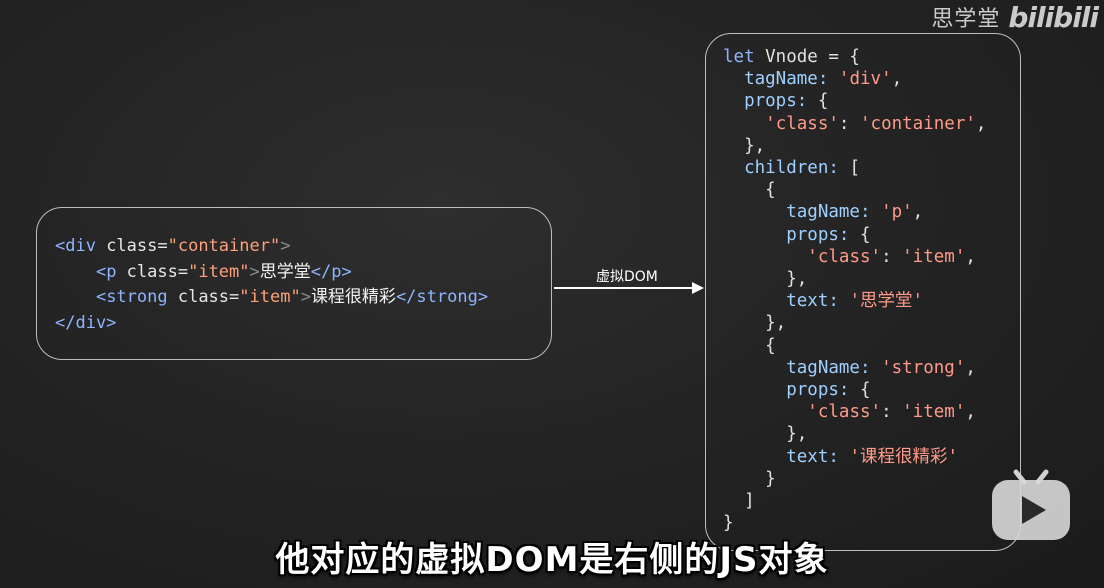 This screenshot has height=588, width=1104. What do you see at coordinates (923, 367) in the screenshot?
I see `code-token: 'strong'` at bounding box center [923, 367].